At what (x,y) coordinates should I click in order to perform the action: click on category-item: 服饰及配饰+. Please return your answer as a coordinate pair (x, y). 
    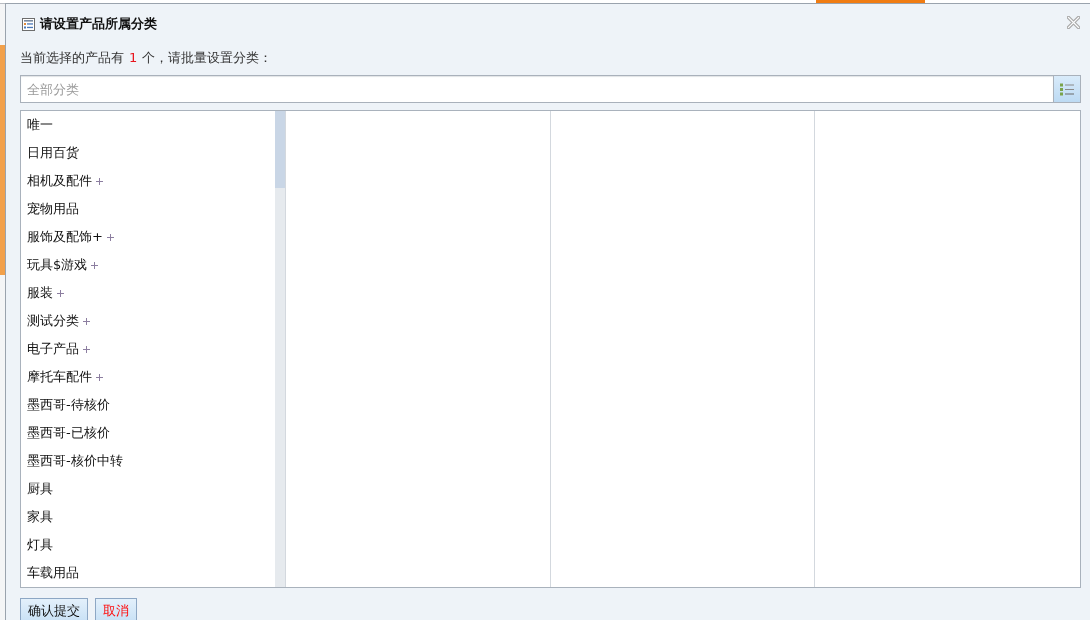
    Looking at the image, I should click on (148, 237).